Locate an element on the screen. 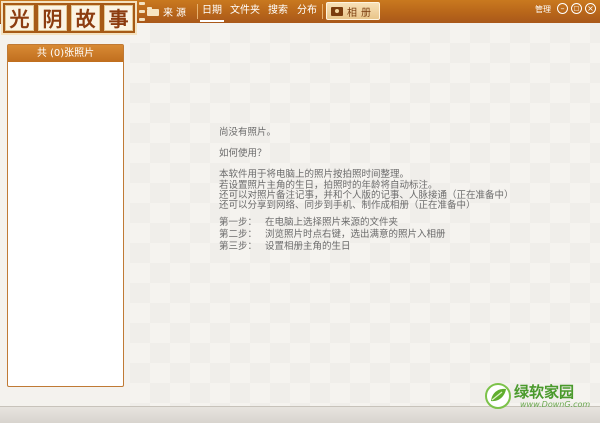 This screenshot has height=423, width=600. step-row: 第一步： 在电脑上选择照片来源的文件夹 is located at coordinates (332, 221).